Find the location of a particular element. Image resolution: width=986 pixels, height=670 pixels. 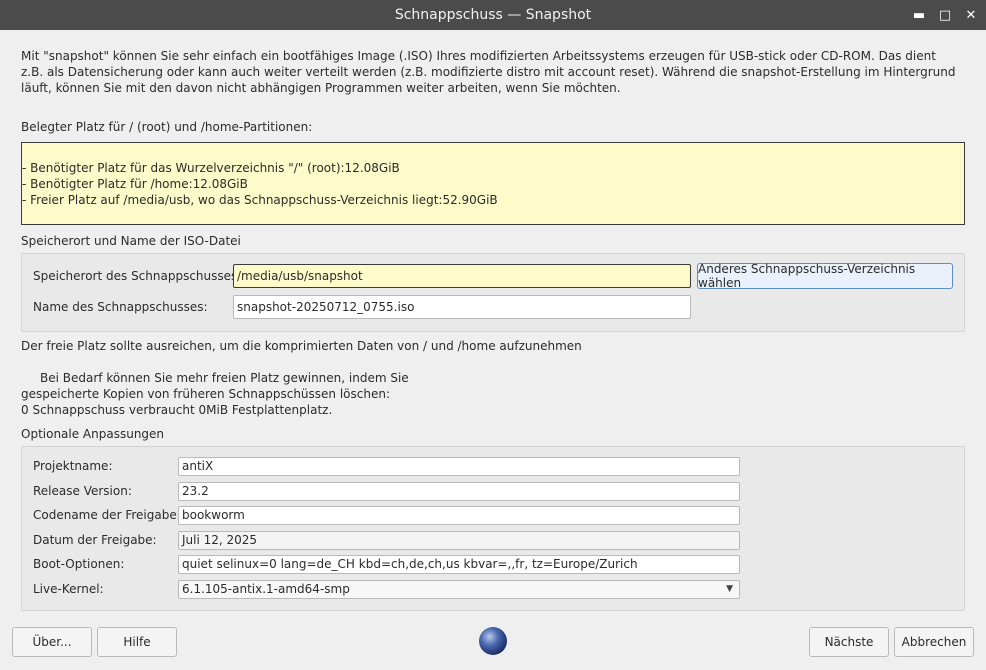

choose-dir-button: Anderes Schnappschuss-Verzeichnis wählen is located at coordinates (825, 276).